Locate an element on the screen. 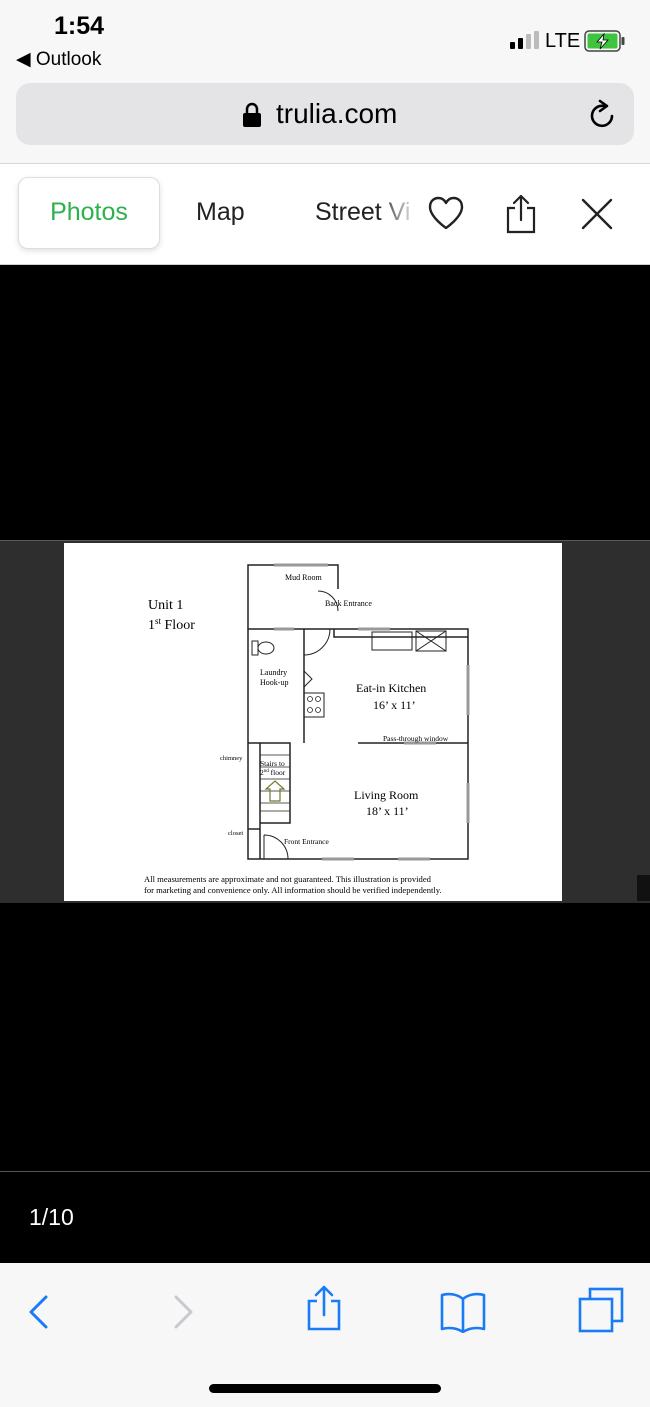  share-toolbar-icon is located at coordinates (324, 1308).